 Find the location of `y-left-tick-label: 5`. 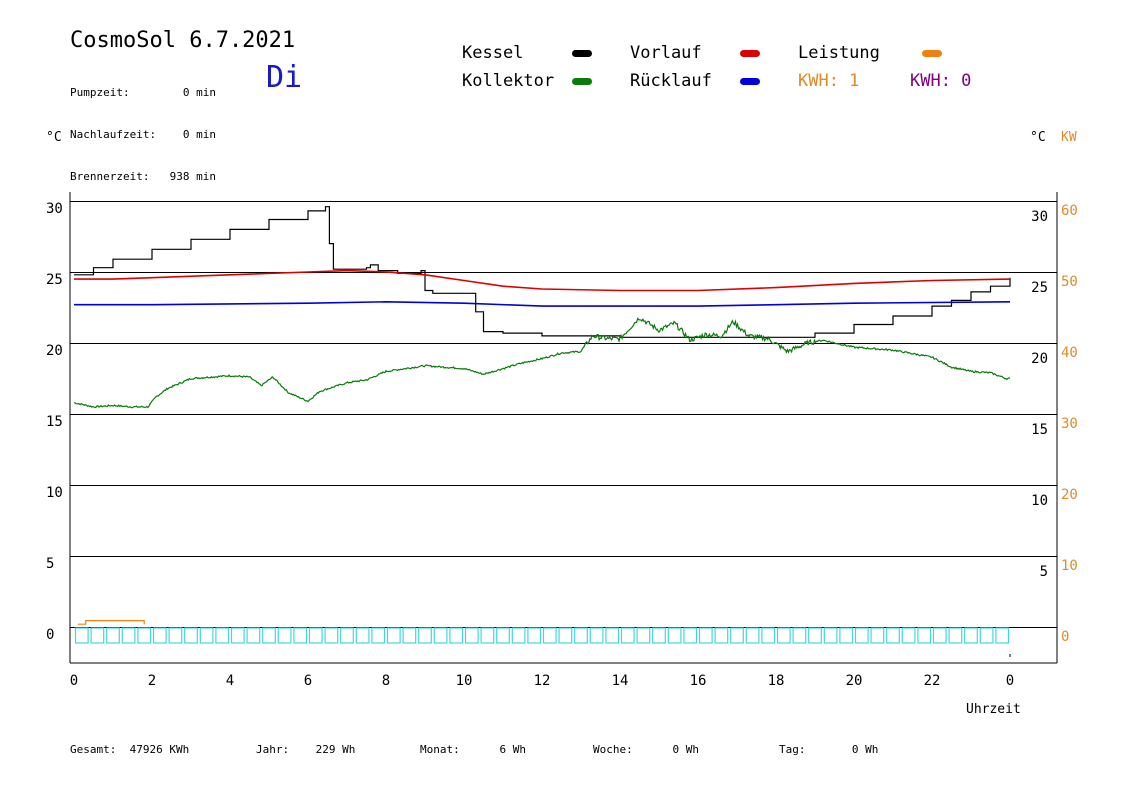

y-left-tick-label: 5 is located at coordinates (50, 564).